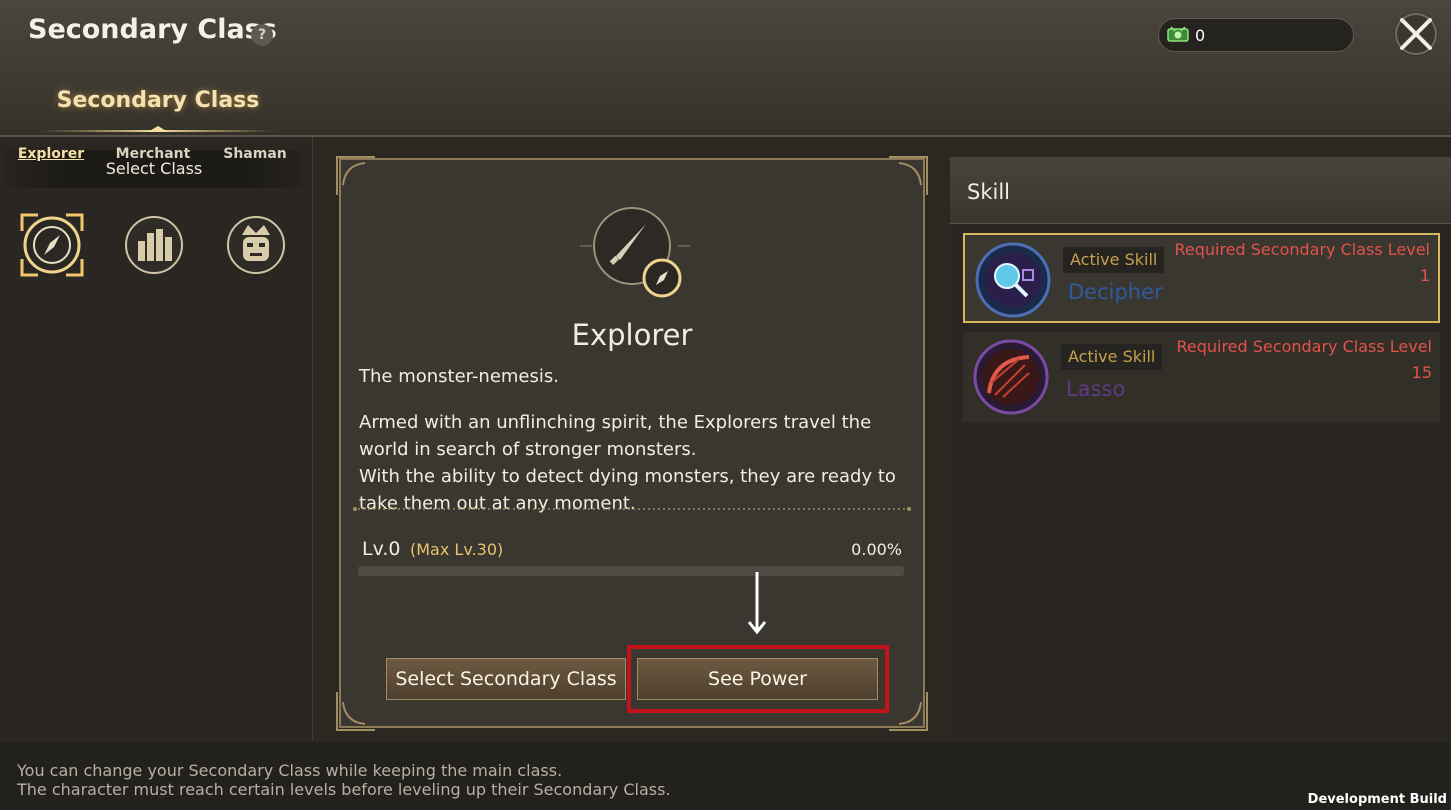 Image resolution: width=1451 pixels, height=810 pixels. I want to click on page-title: Secondary Class, so click(152, 29).